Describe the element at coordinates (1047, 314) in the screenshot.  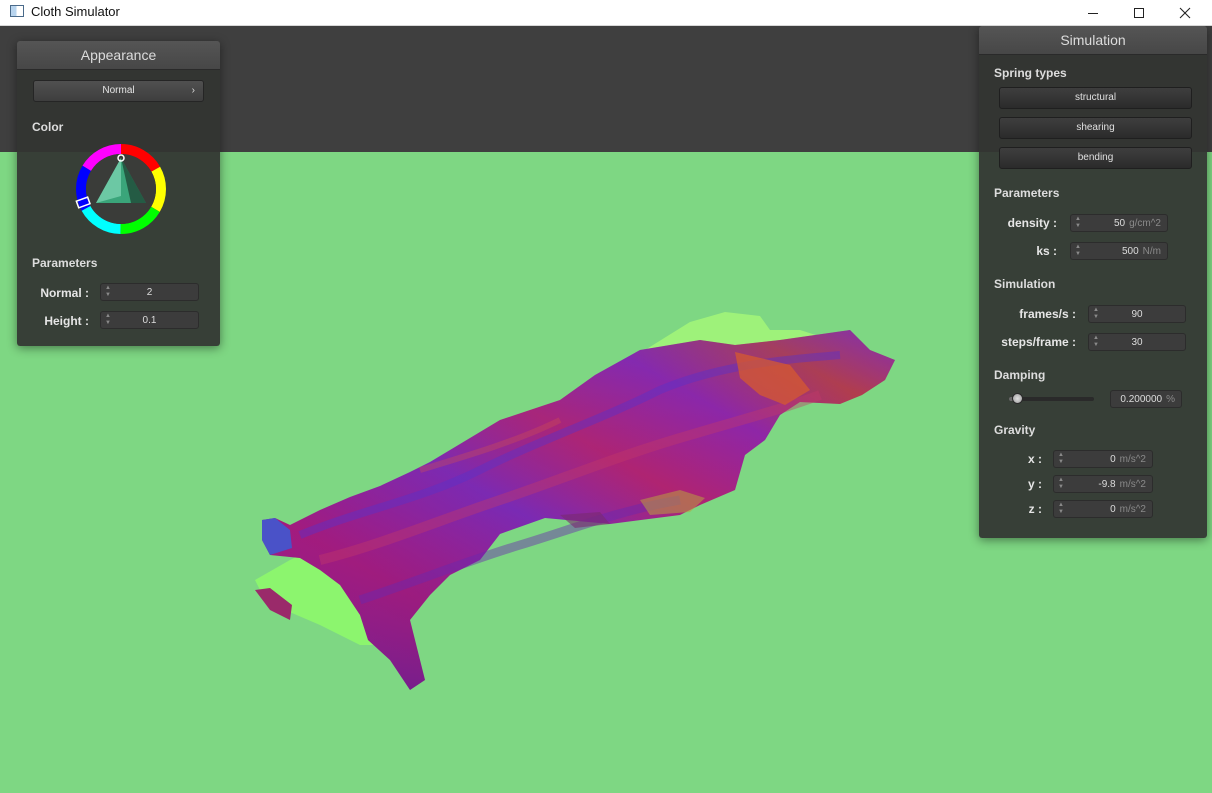
I see `fps-label: frames/s :` at that location.